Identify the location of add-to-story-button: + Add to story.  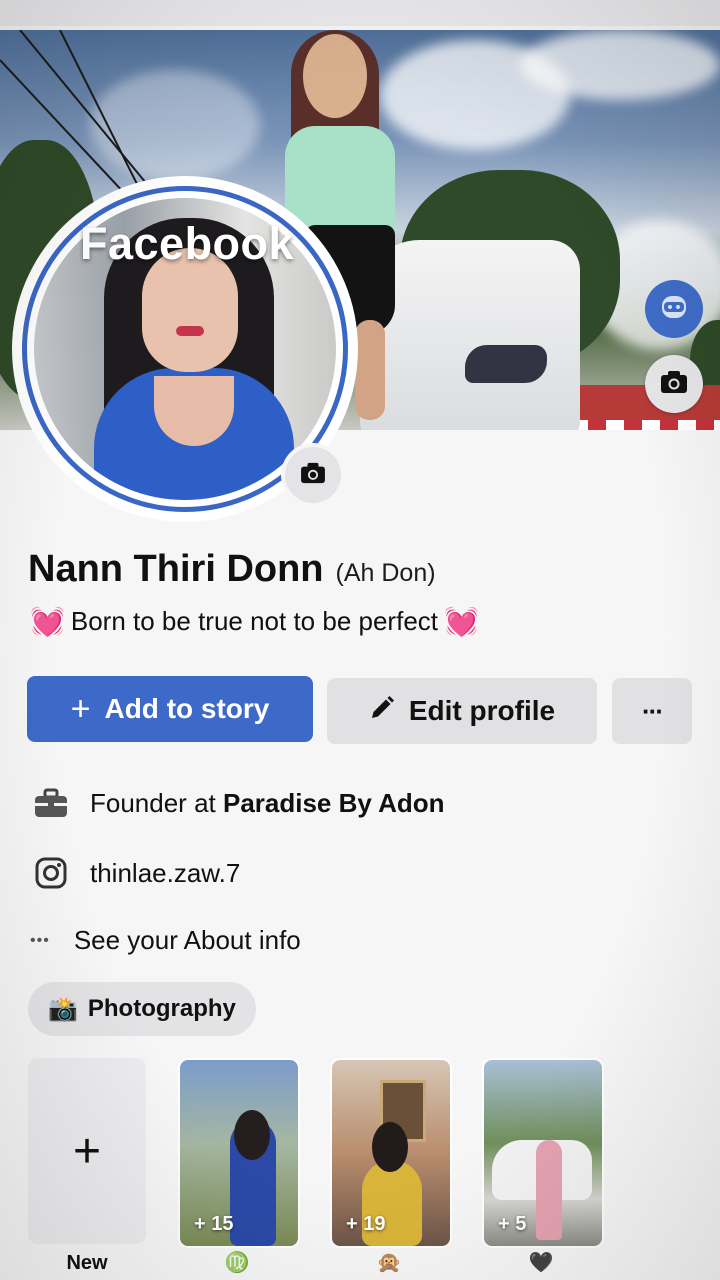
(170, 709).